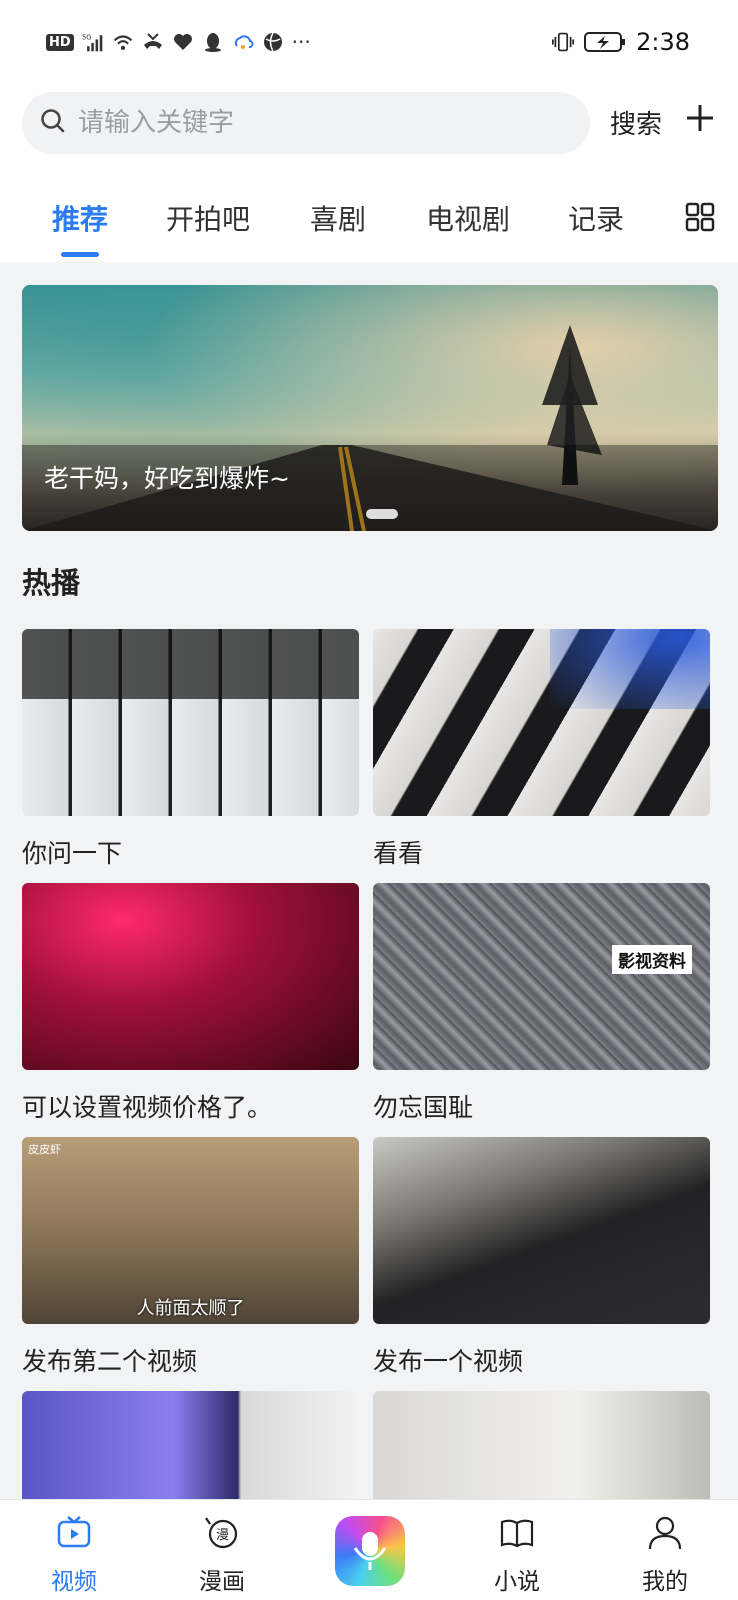 This screenshot has height=1600, width=738. I want to click on search-input, so click(308, 123).